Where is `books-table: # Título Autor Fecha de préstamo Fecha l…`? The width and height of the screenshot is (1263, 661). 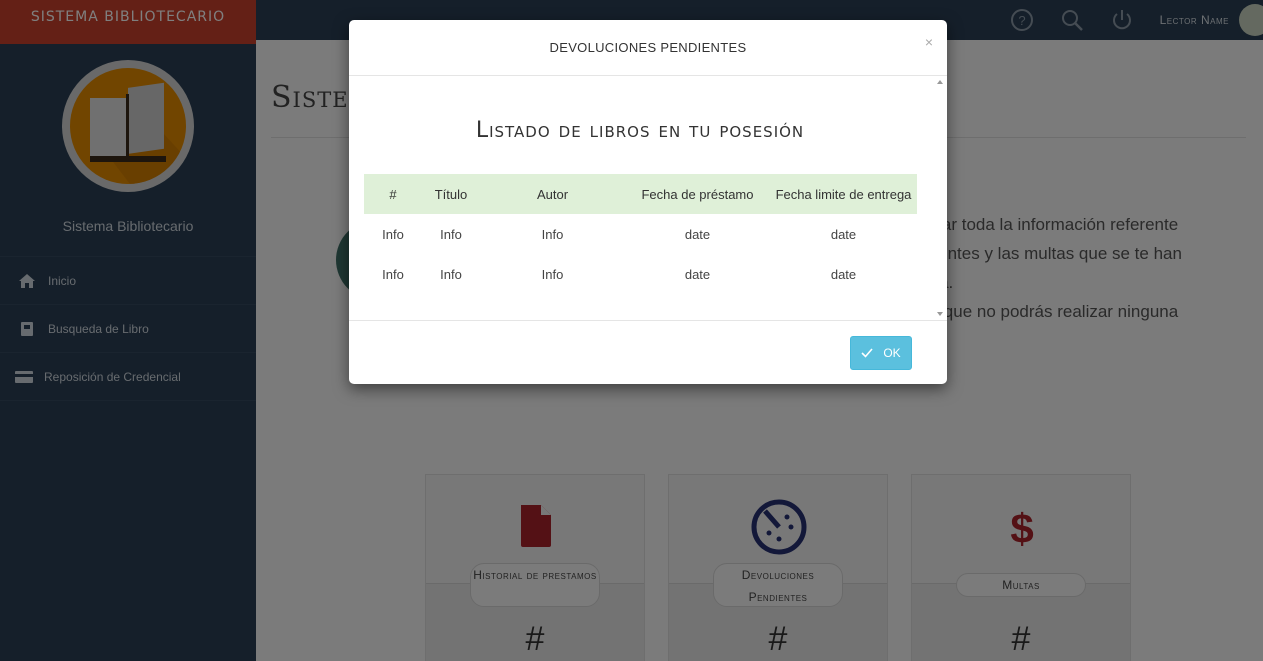
books-table: # Título Autor Fecha de préstamo Fecha l… is located at coordinates (640, 234).